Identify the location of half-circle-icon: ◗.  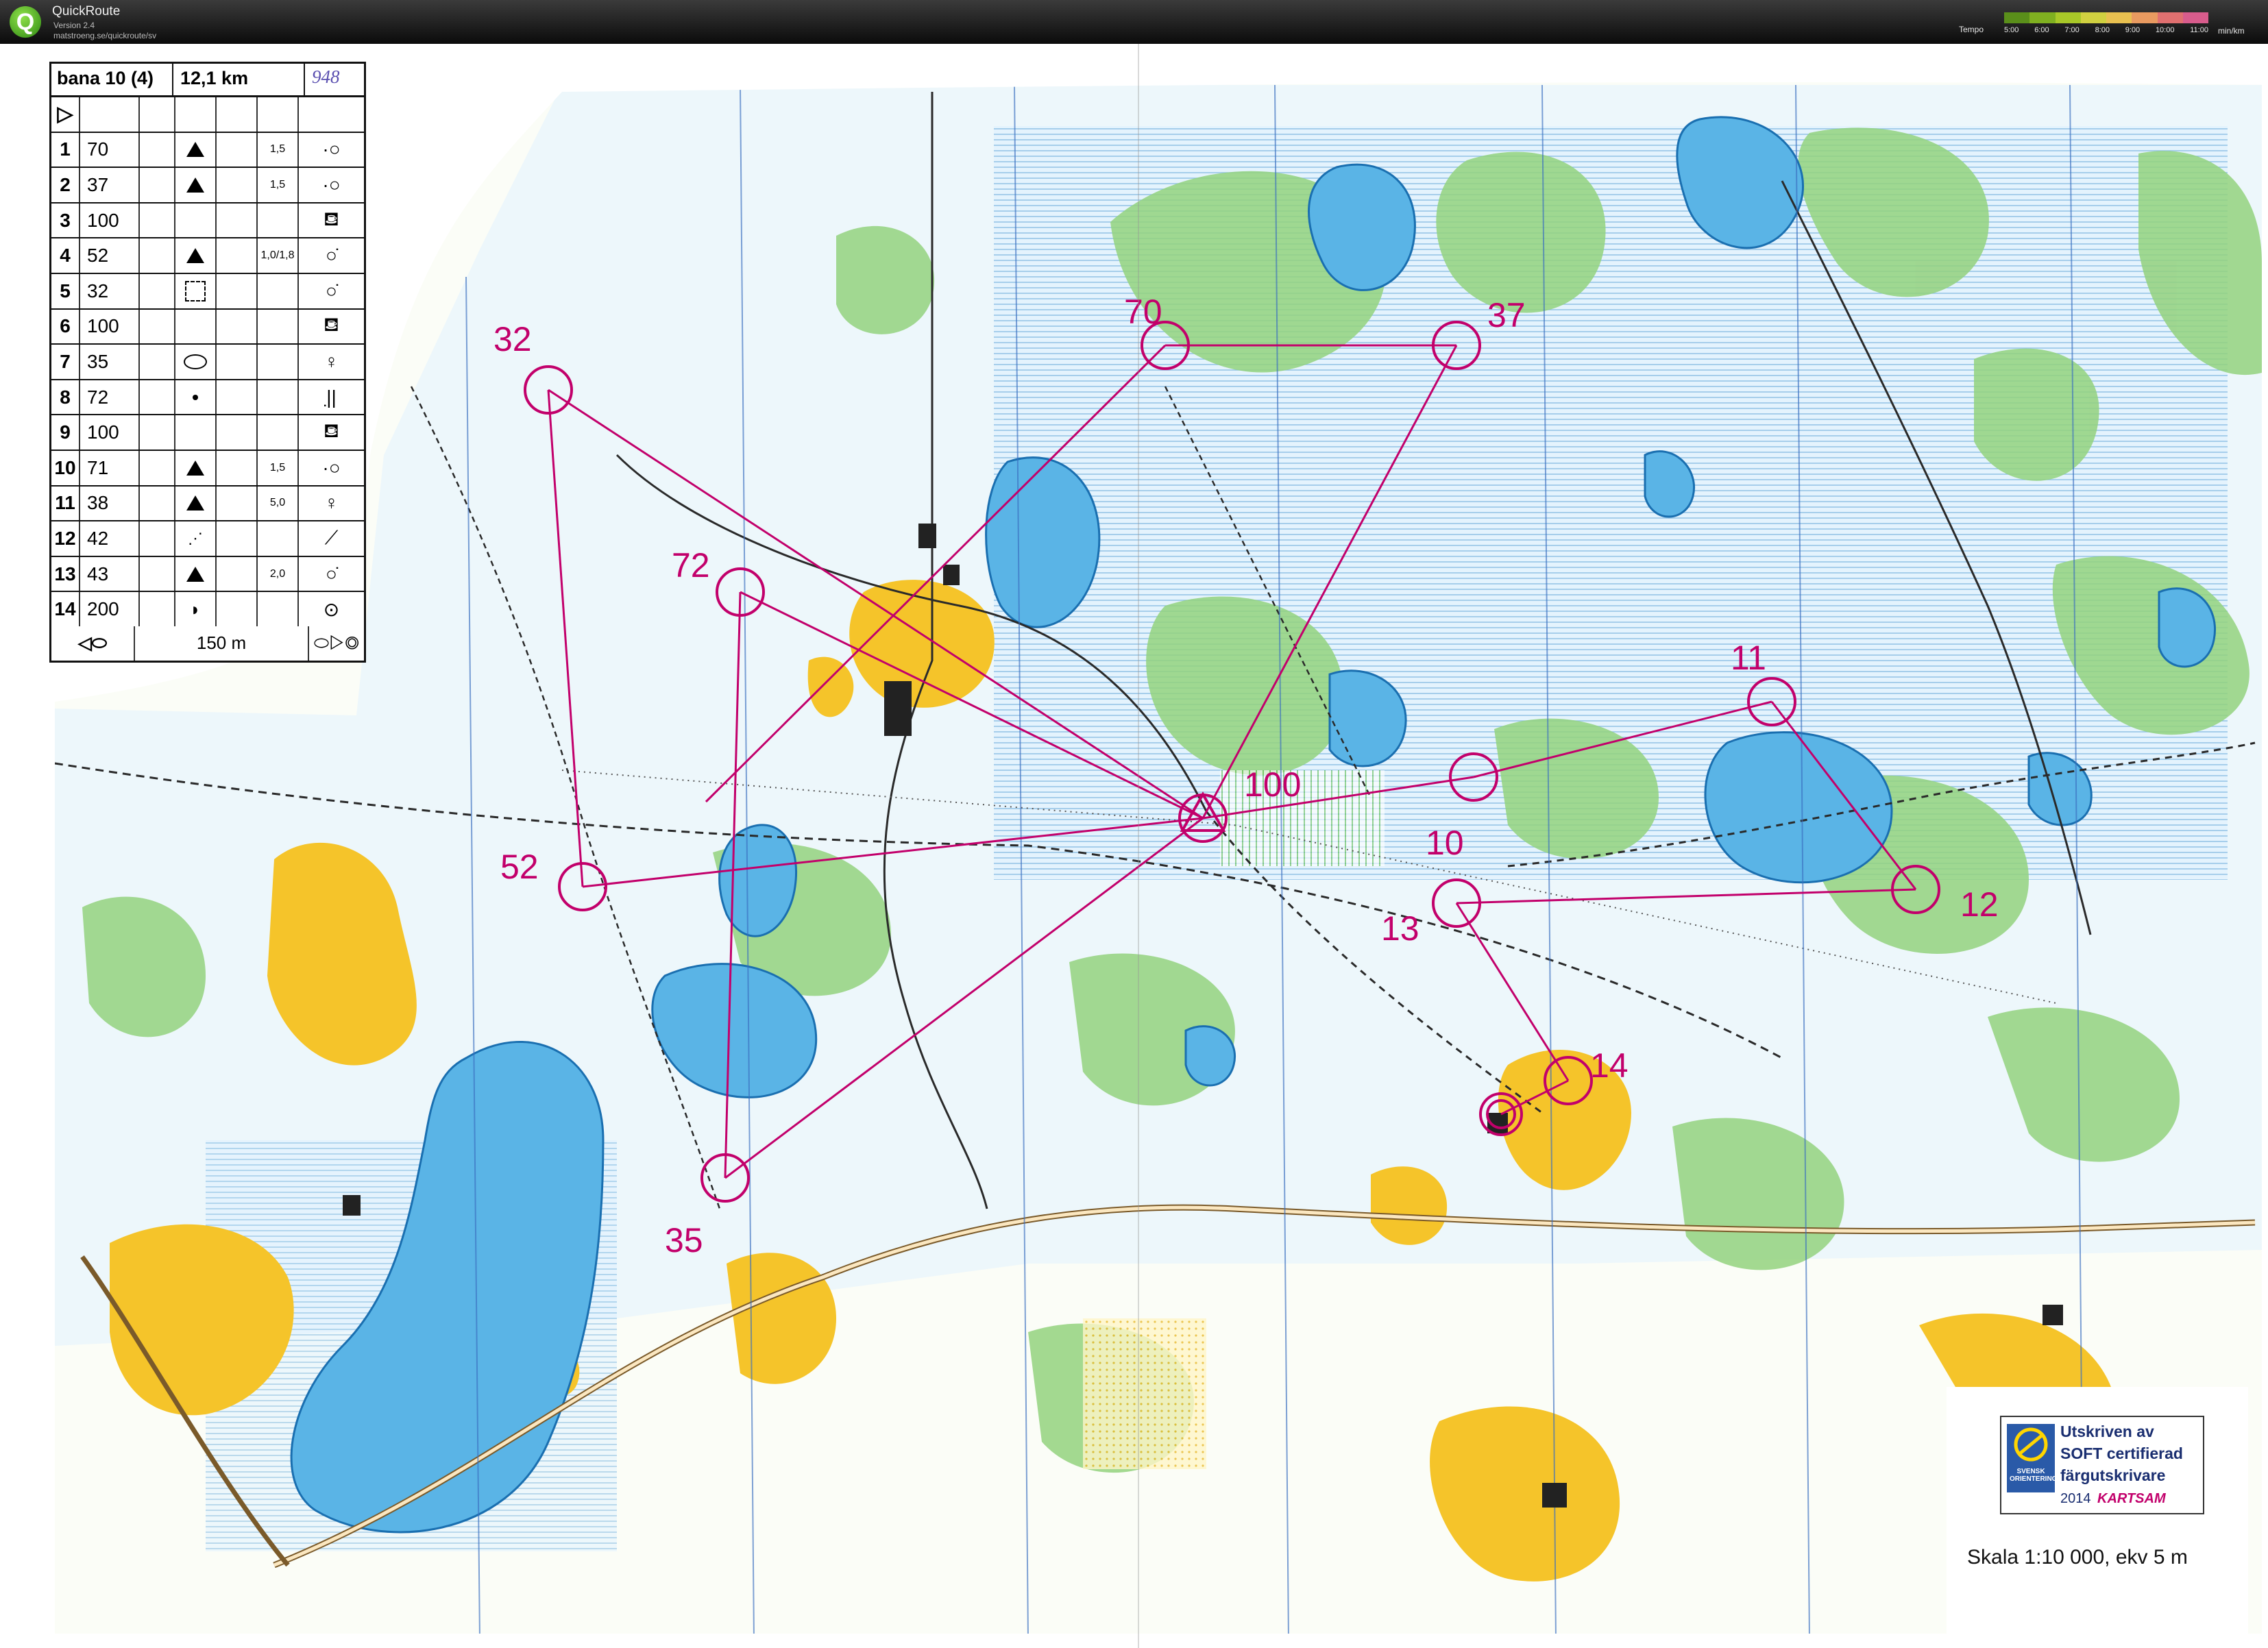
(196, 609).